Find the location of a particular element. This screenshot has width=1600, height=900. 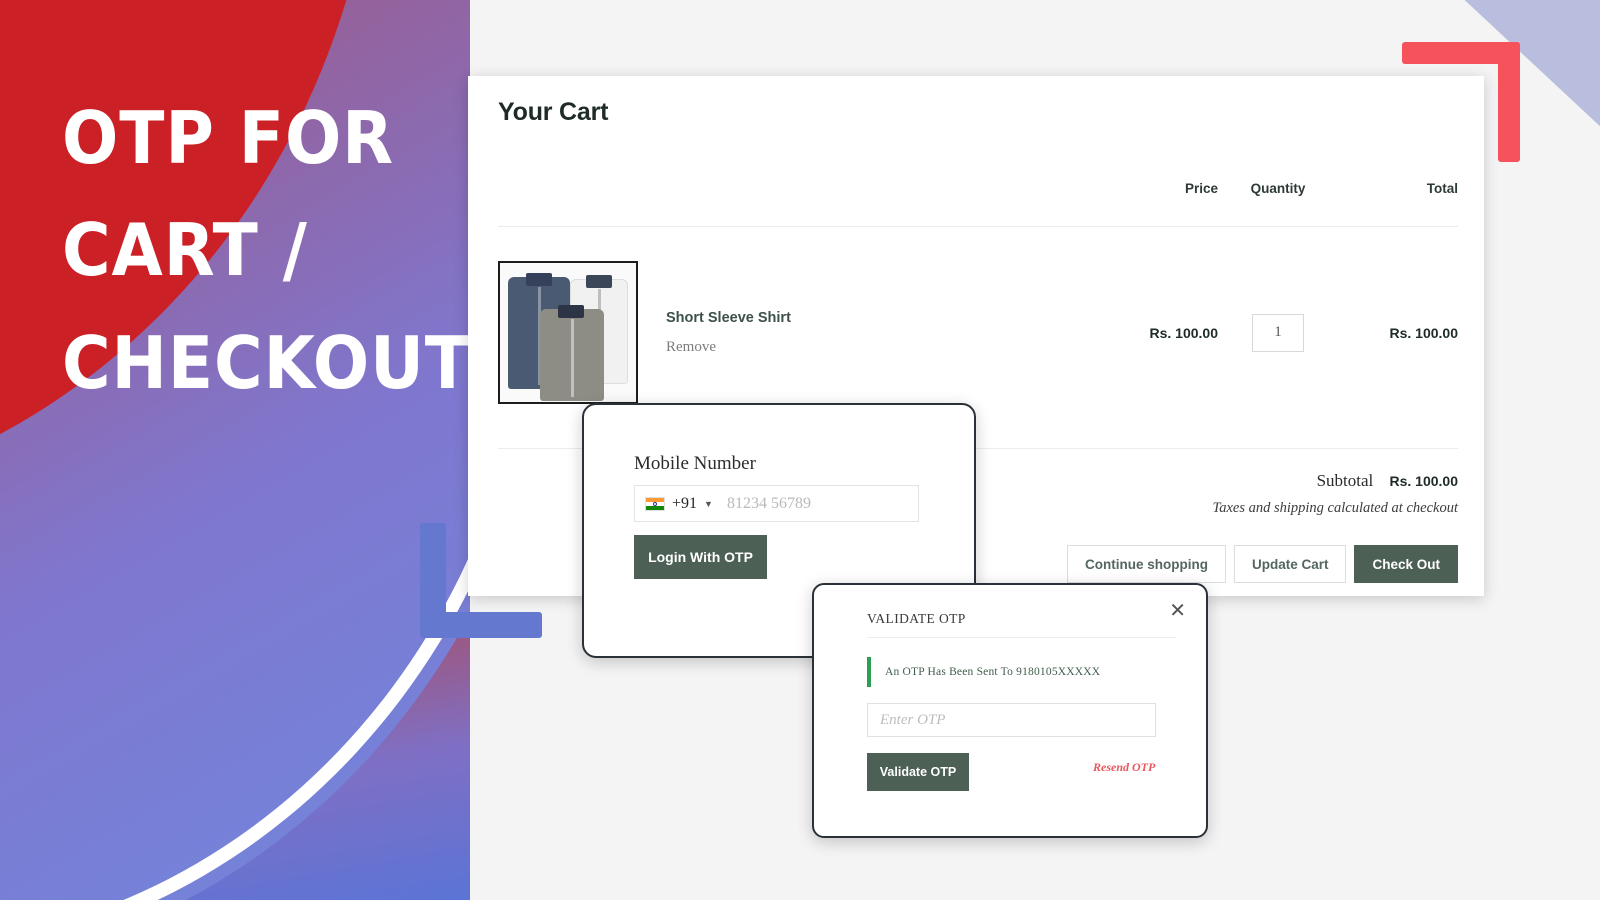

bracket-blue-horizontal is located at coordinates (481, 625).